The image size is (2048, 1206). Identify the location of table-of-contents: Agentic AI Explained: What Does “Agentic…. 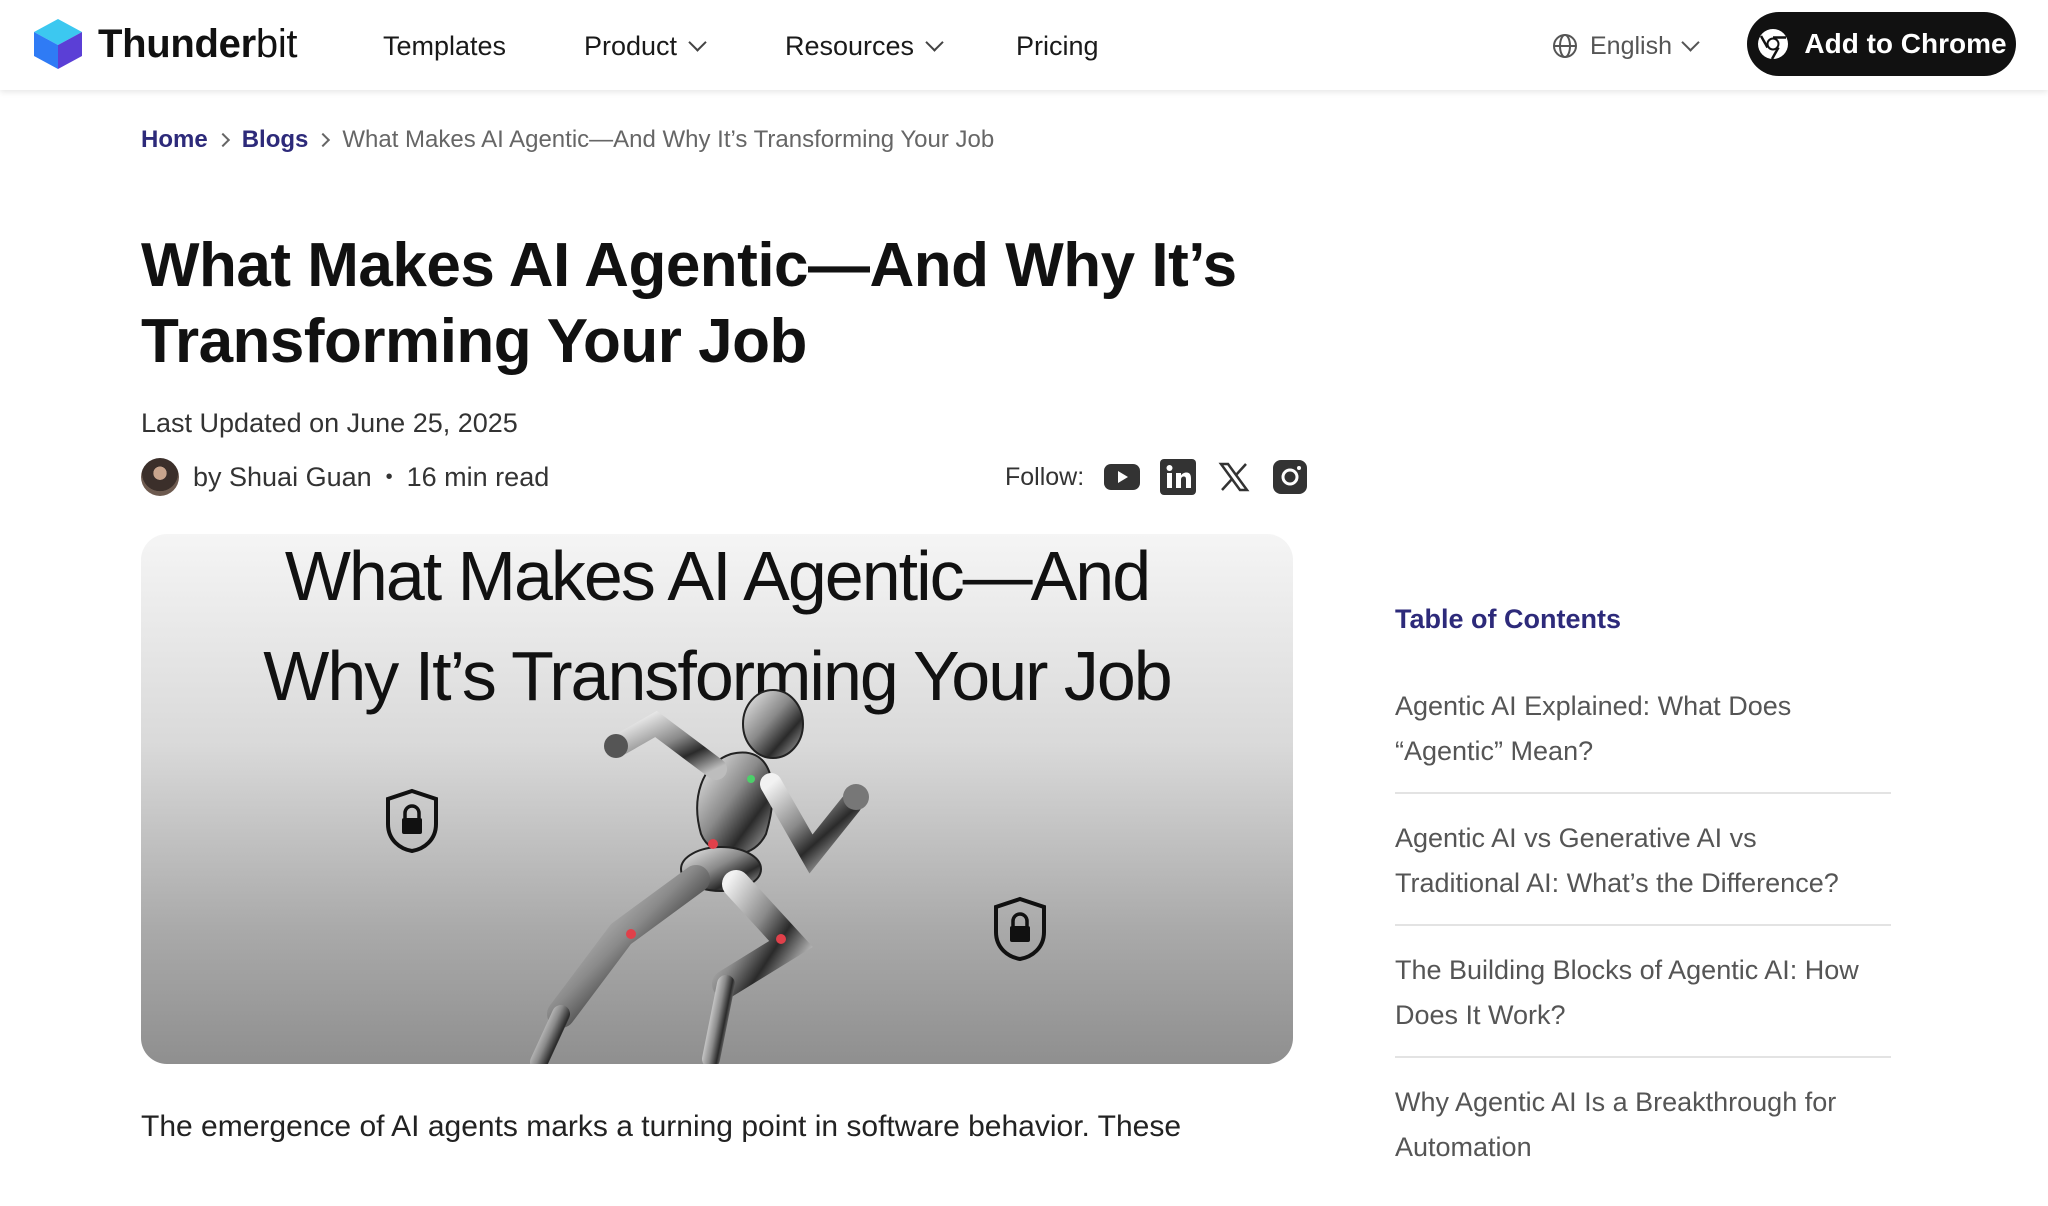
(1643, 943).